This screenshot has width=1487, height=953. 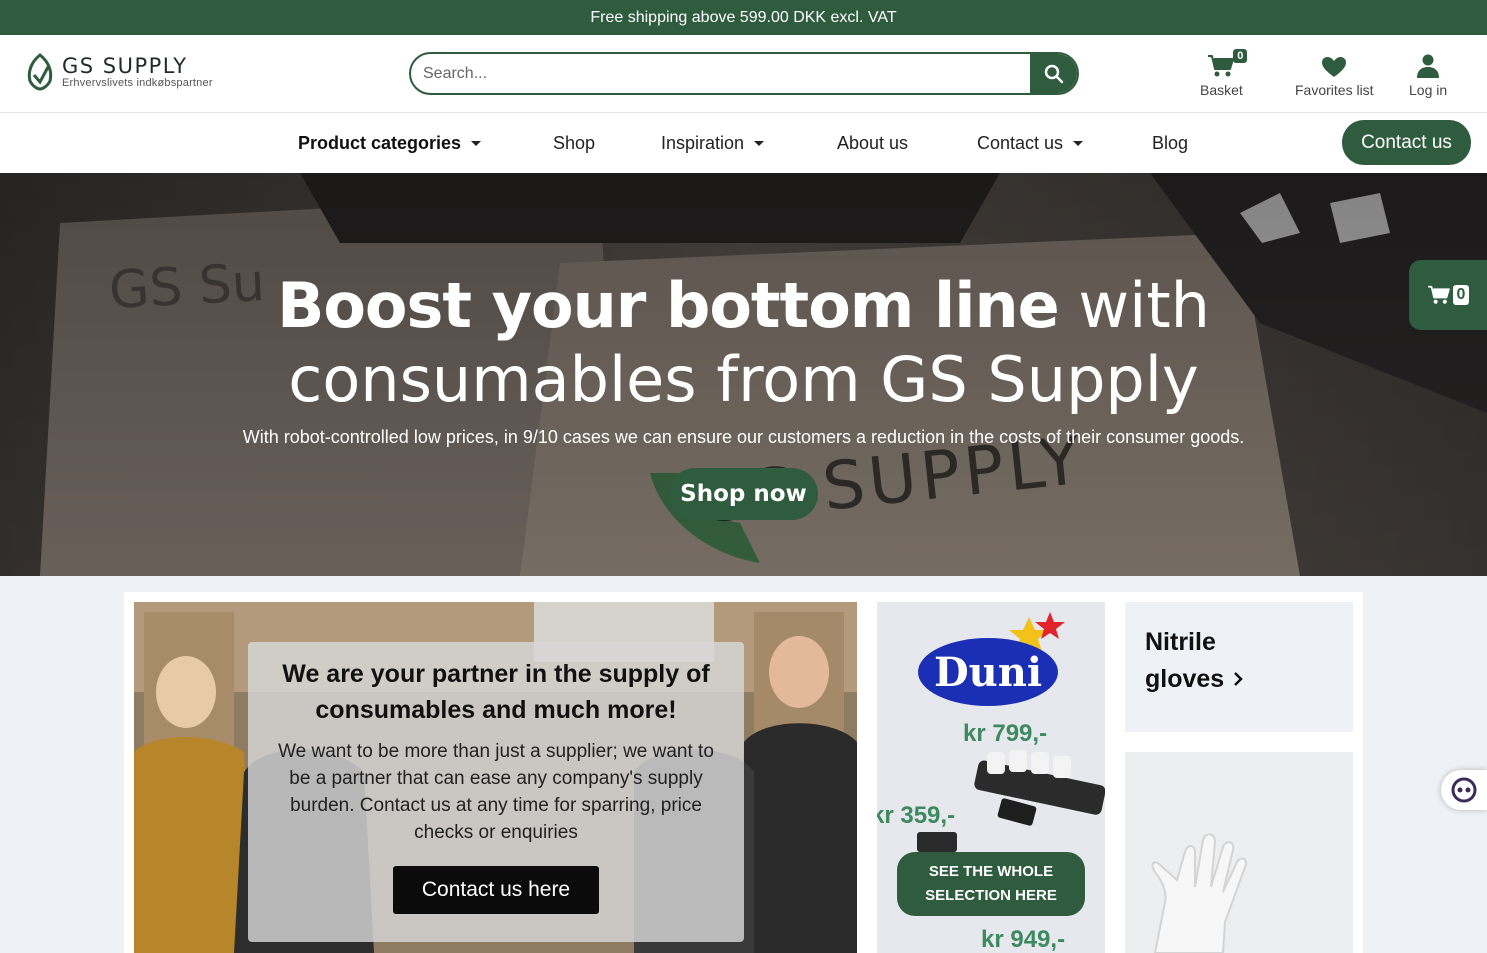 What do you see at coordinates (1005, 733) in the screenshot?
I see `price-label: kr 799,-` at bounding box center [1005, 733].